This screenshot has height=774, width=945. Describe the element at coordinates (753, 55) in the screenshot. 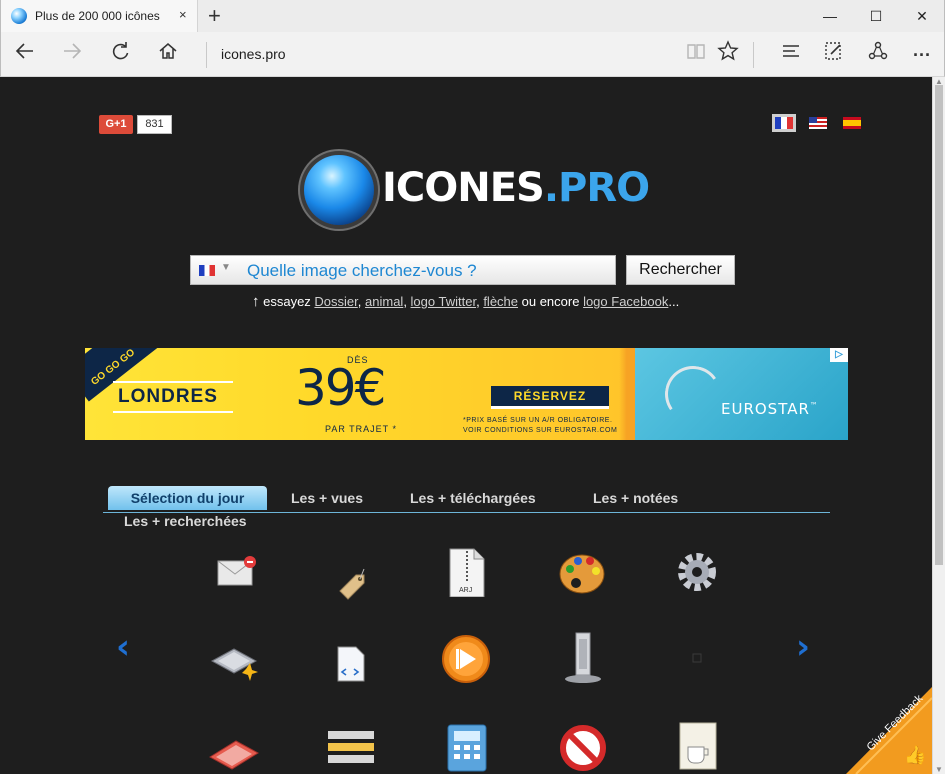

I see `toolbar-separator` at that location.